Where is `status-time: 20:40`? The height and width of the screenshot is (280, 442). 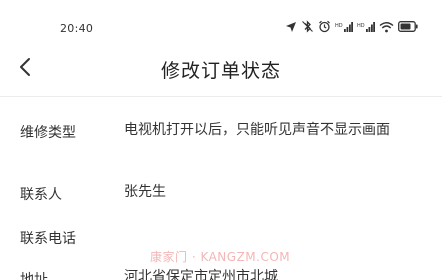 status-time: 20:40 is located at coordinates (77, 28).